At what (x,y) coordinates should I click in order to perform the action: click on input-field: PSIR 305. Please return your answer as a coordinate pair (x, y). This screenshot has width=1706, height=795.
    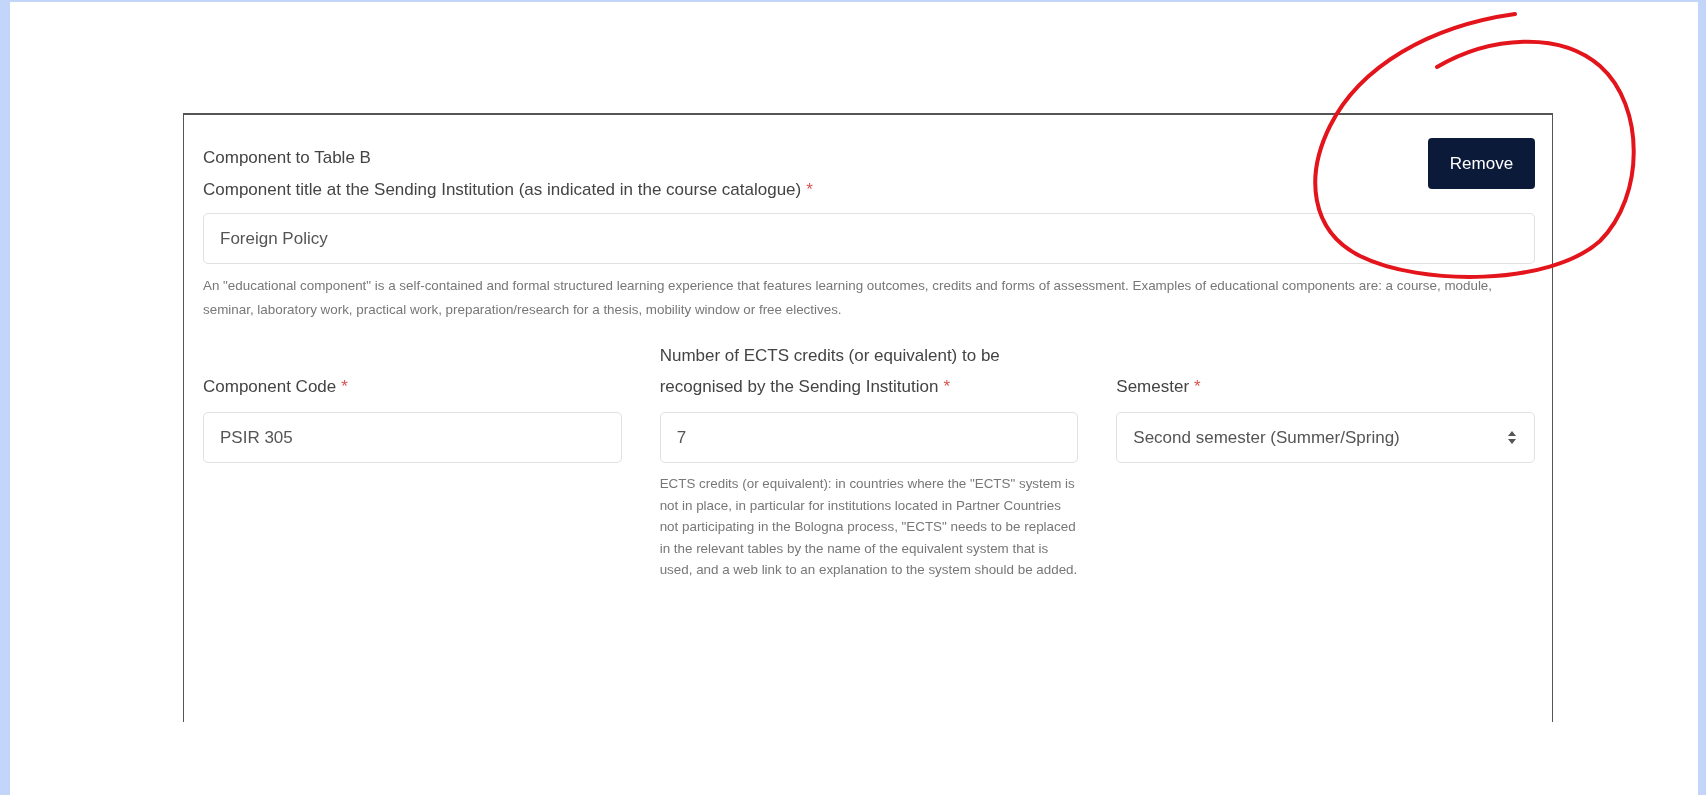
    Looking at the image, I should click on (412, 437).